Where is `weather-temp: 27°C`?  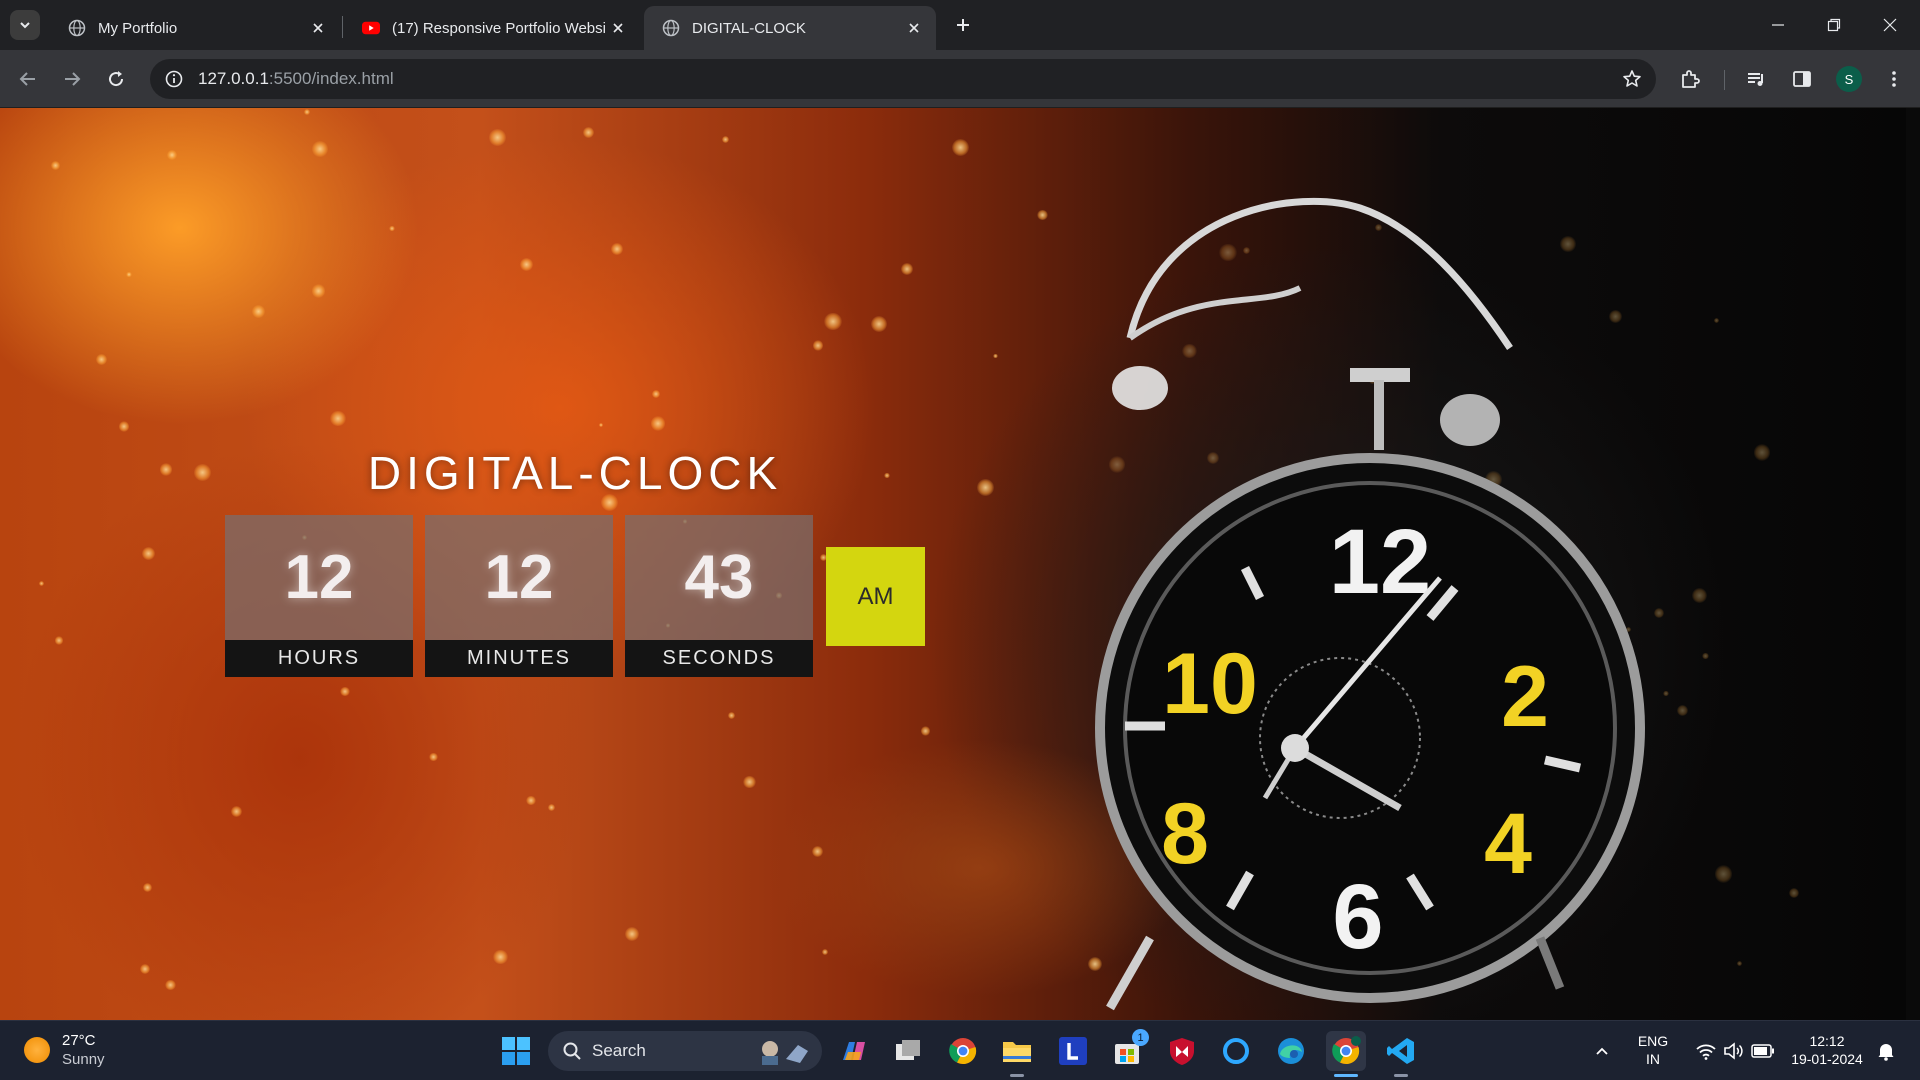
weather-temp: 27°C is located at coordinates (79, 1040).